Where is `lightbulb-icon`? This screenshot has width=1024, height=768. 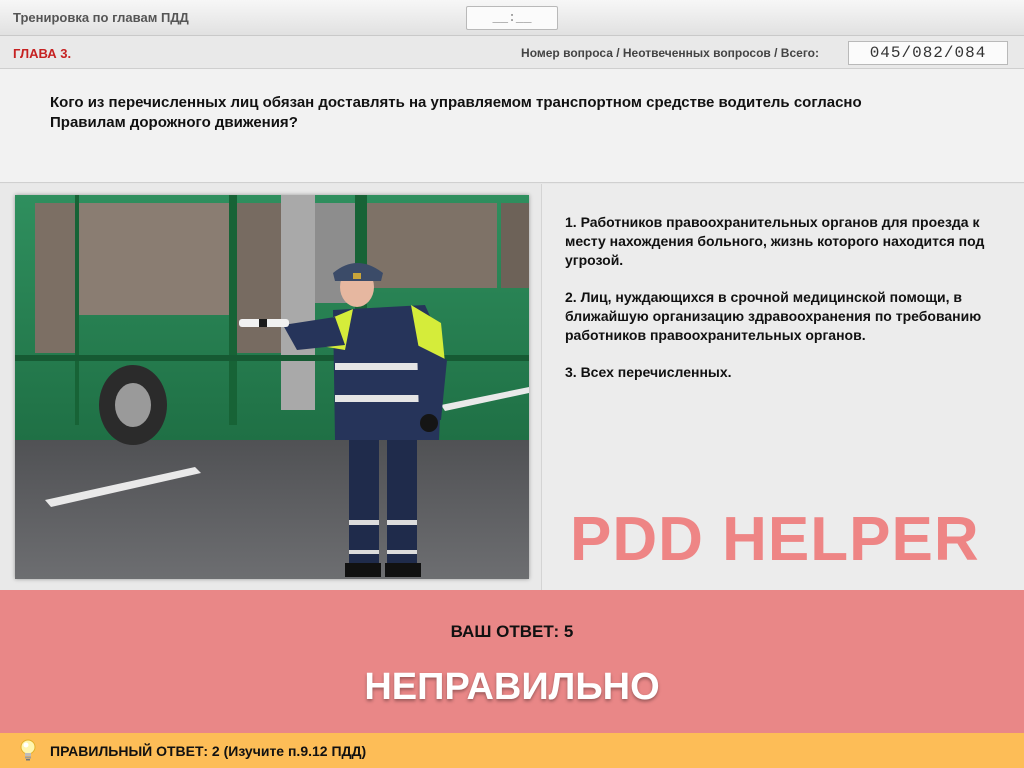 lightbulb-icon is located at coordinates (28, 750).